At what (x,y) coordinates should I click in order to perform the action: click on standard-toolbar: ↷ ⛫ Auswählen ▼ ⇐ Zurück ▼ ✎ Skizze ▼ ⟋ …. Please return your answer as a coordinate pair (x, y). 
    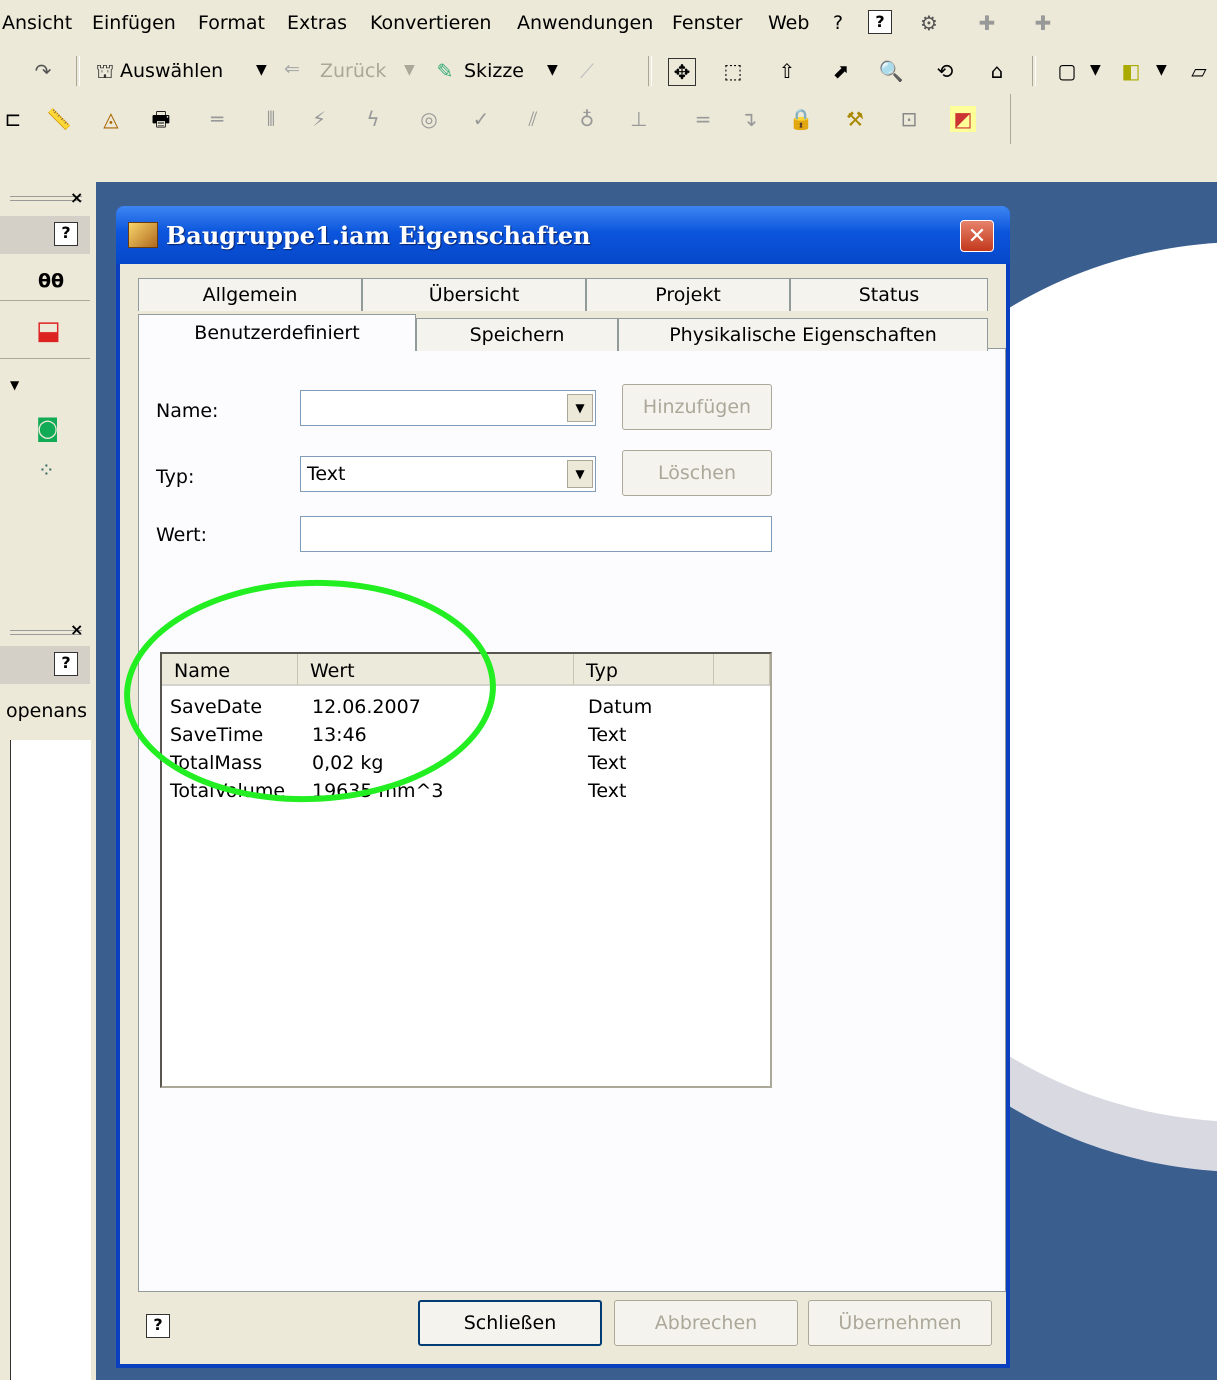
    Looking at the image, I should click on (608, 72).